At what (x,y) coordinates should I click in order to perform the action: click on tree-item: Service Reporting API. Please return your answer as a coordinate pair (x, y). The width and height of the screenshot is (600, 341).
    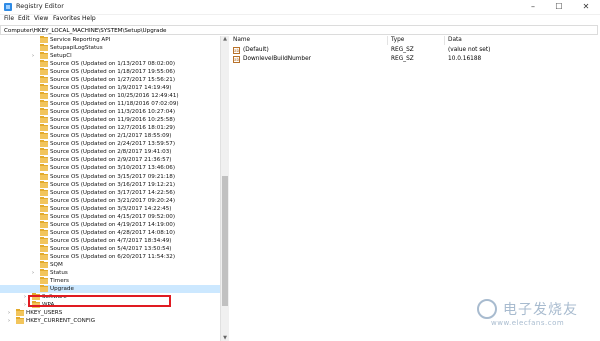
    Looking at the image, I should click on (110, 40).